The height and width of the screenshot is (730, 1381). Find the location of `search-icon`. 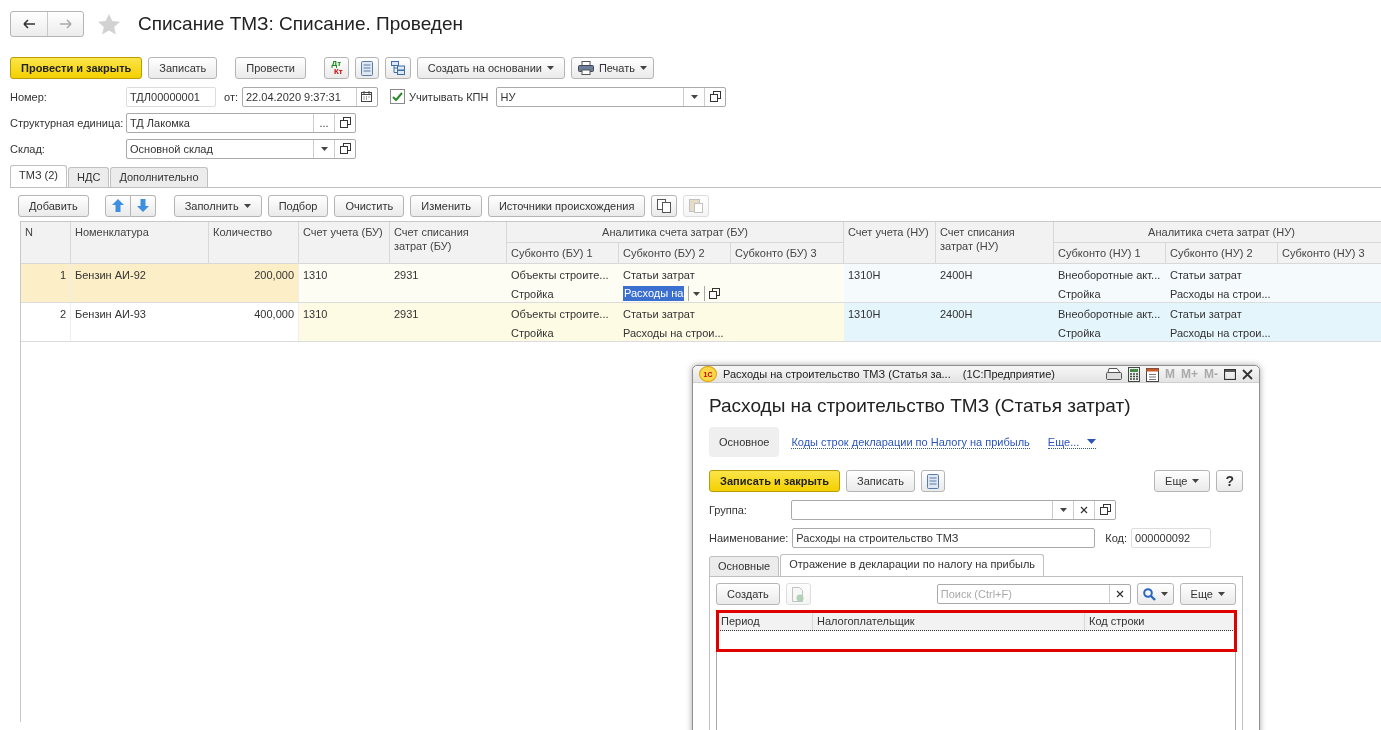

search-icon is located at coordinates (1149, 594).